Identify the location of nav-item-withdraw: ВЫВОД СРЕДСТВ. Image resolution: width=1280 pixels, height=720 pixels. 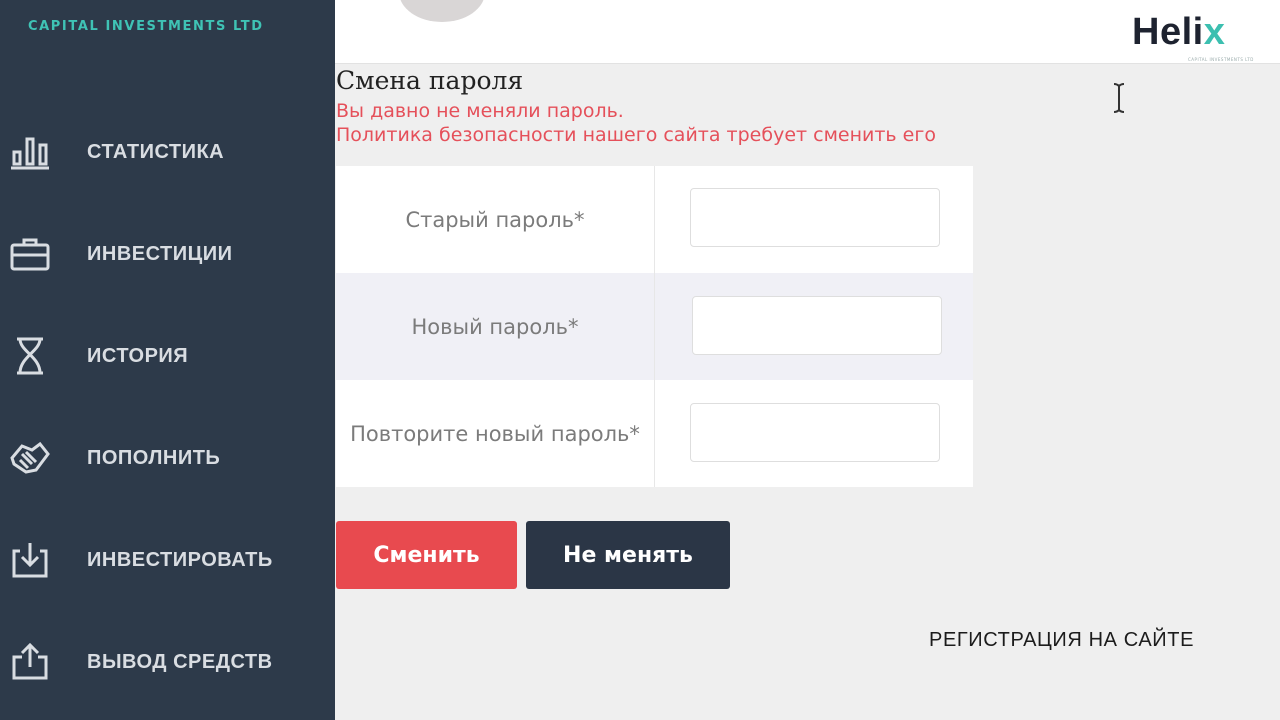
(167, 662).